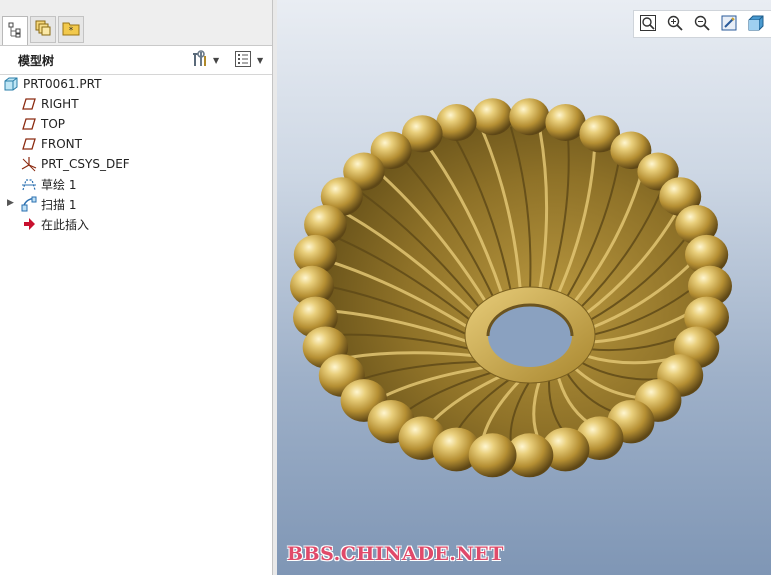  I want to click on sketch-icon, so click(29, 184).